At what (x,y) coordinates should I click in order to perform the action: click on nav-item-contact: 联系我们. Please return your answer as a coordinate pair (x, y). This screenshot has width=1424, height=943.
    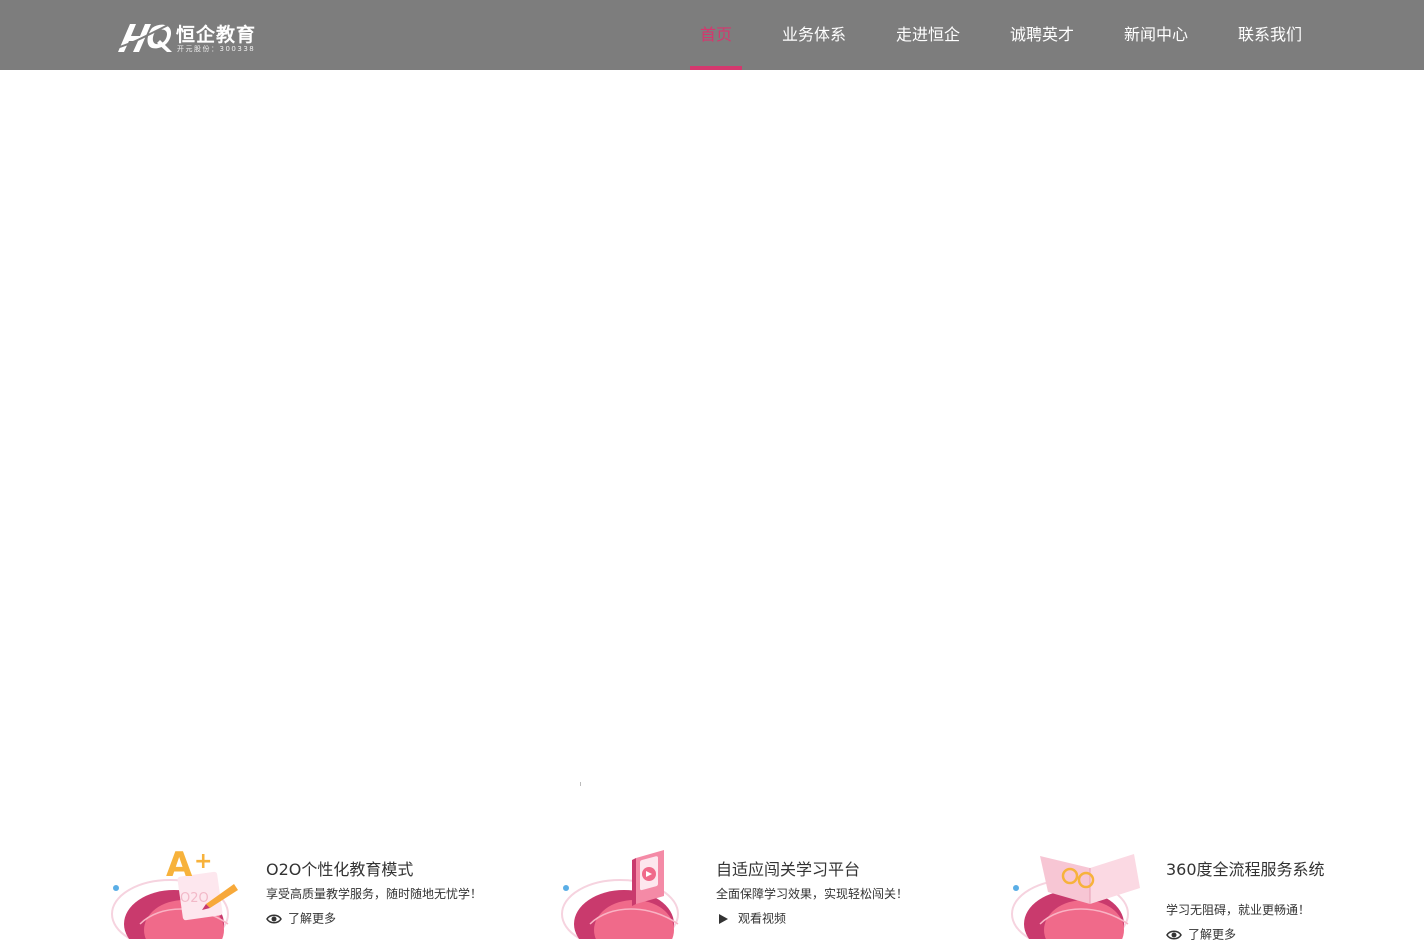
    Looking at the image, I should click on (1270, 35).